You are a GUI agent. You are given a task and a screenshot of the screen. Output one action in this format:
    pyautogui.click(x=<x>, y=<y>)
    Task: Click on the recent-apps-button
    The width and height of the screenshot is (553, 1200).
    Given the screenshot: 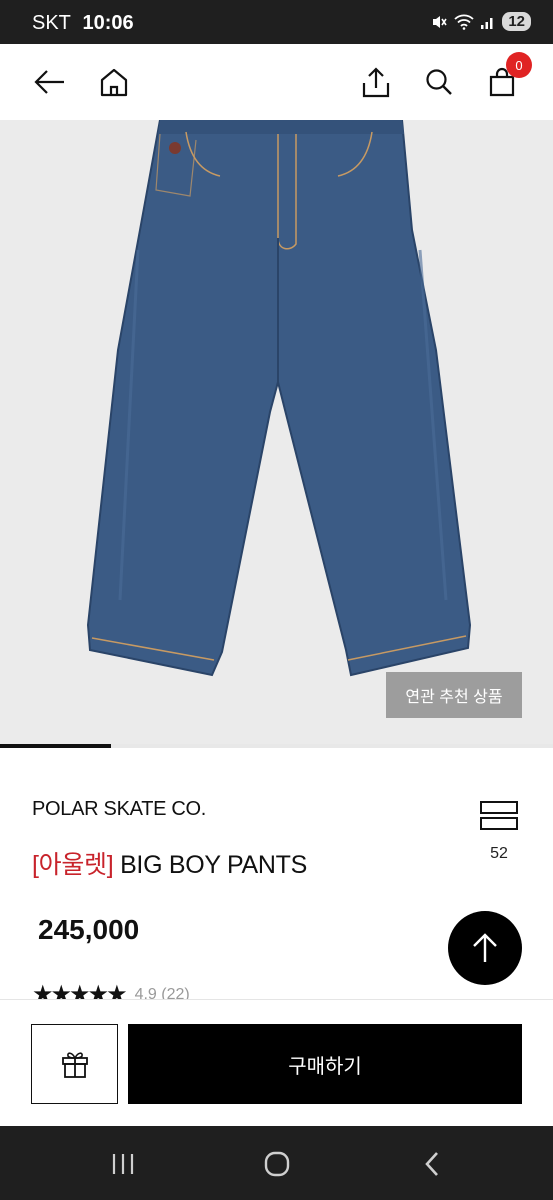 What is the action you would take?
    pyautogui.click(x=123, y=1164)
    